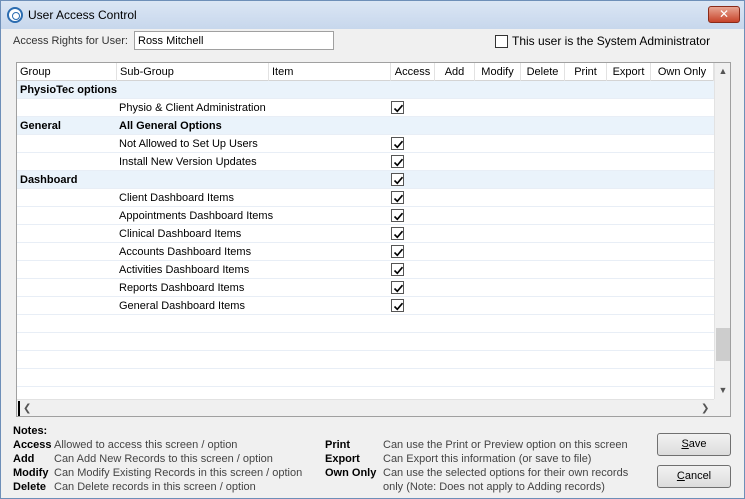 The image size is (745, 499). Describe the element at coordinates (365, 180) in the screenshot. I see `table-row: Dashboard` at that location.